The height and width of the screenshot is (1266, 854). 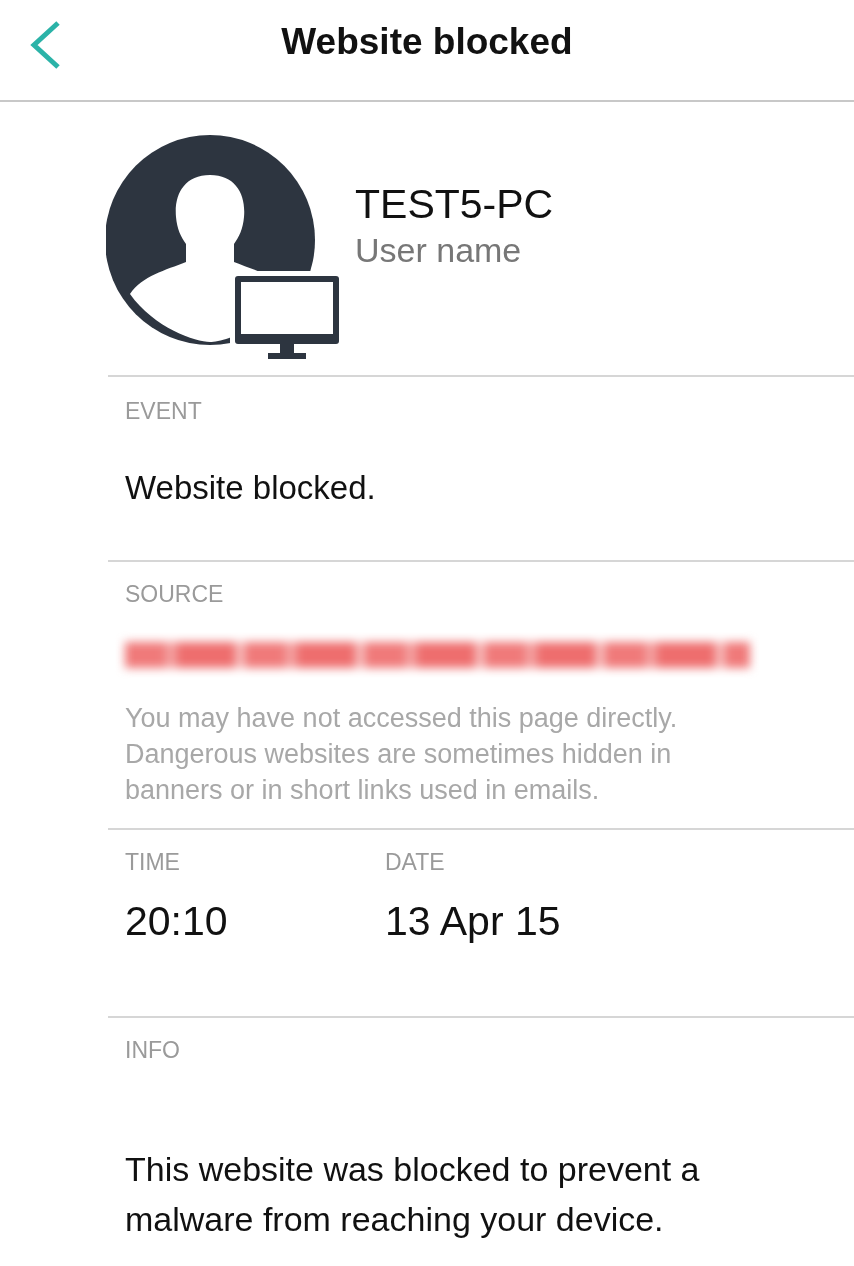 What do you see at coordinates (427, 42) in the screenshot?
I see `screen-title: Website blocked` at bounding box center [427, 42].